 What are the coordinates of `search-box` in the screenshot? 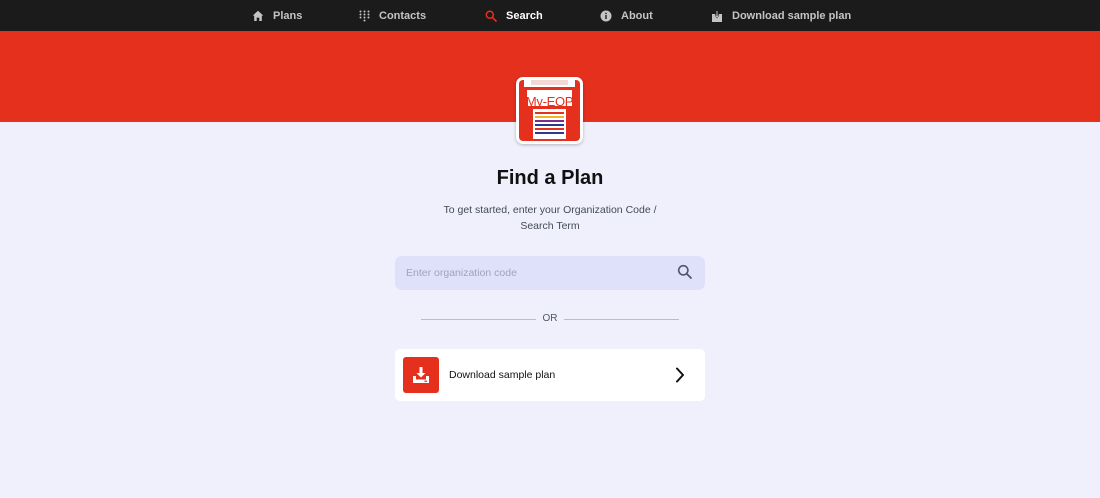 It's located at (550, 273).